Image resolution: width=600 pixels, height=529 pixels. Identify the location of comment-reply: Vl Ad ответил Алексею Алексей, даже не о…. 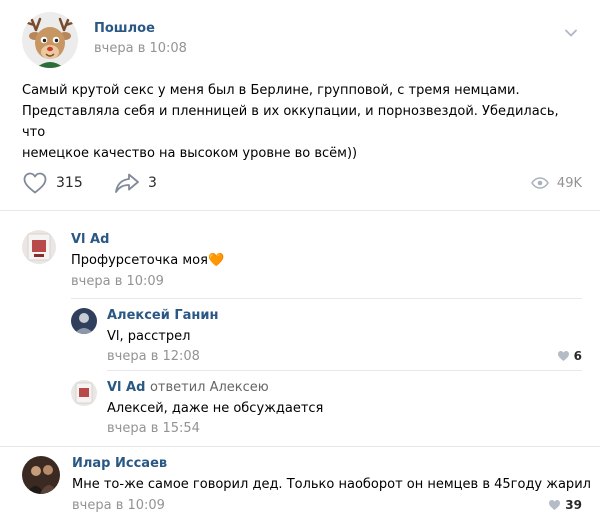
(326, 408).